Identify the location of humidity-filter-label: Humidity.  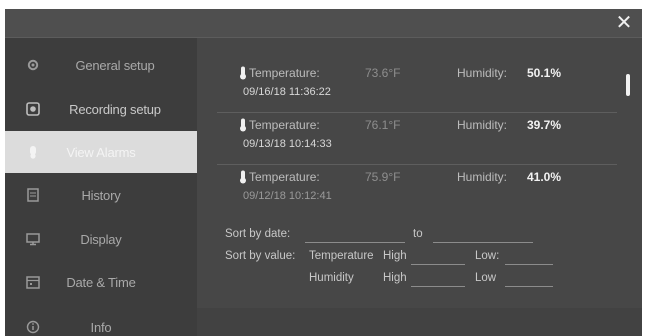
(331, 278).